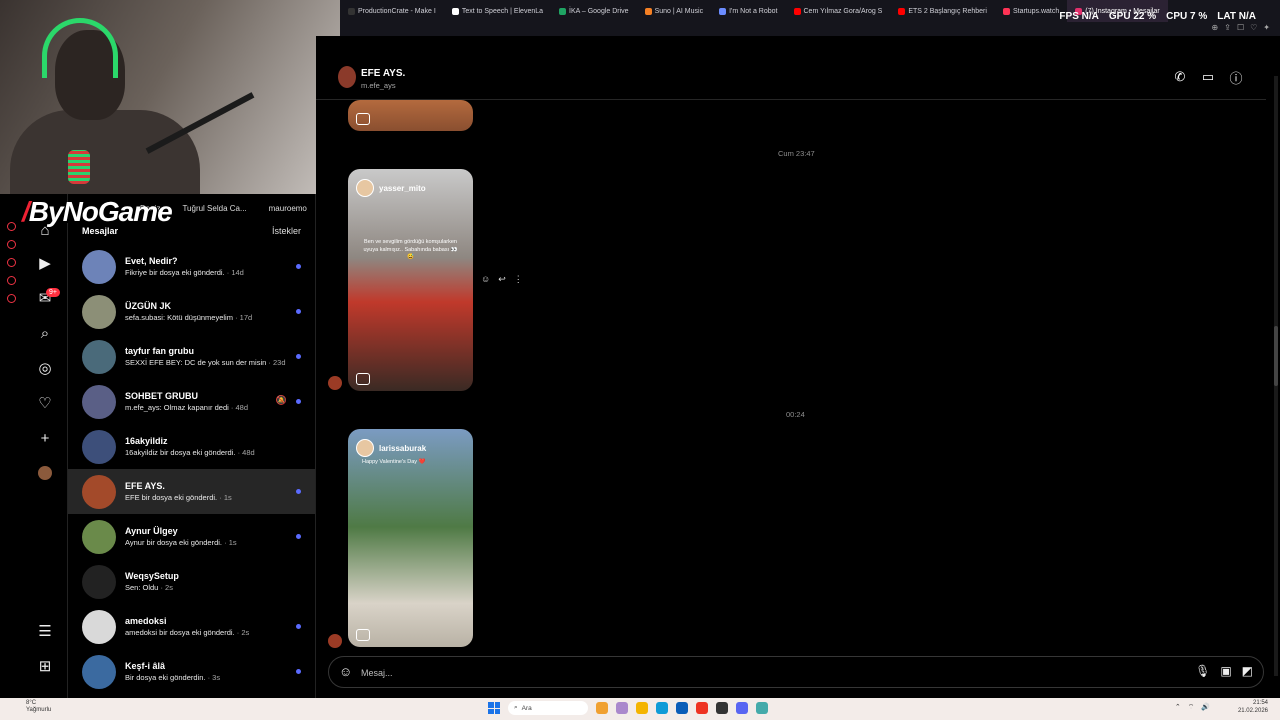  I want to click on explore-icon: ◎, so click(45, 368).